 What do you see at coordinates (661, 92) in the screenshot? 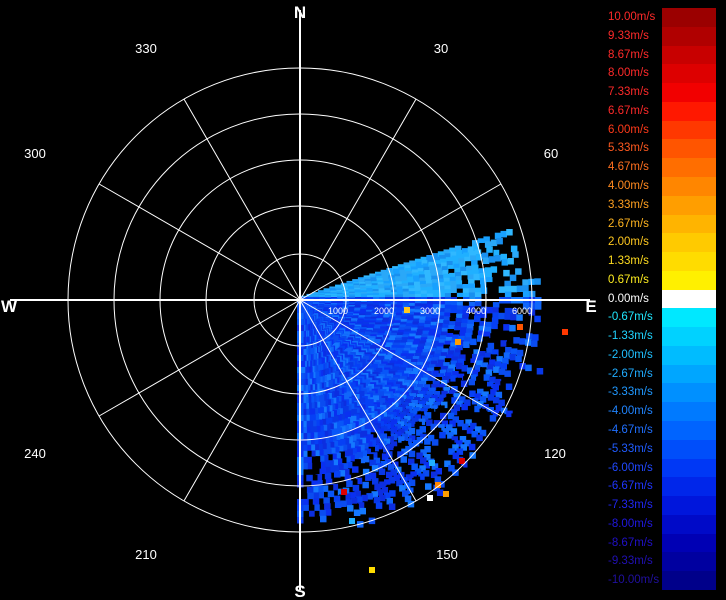
I see `legend-item: 7.33m/s` at bounding box center [661, 92].